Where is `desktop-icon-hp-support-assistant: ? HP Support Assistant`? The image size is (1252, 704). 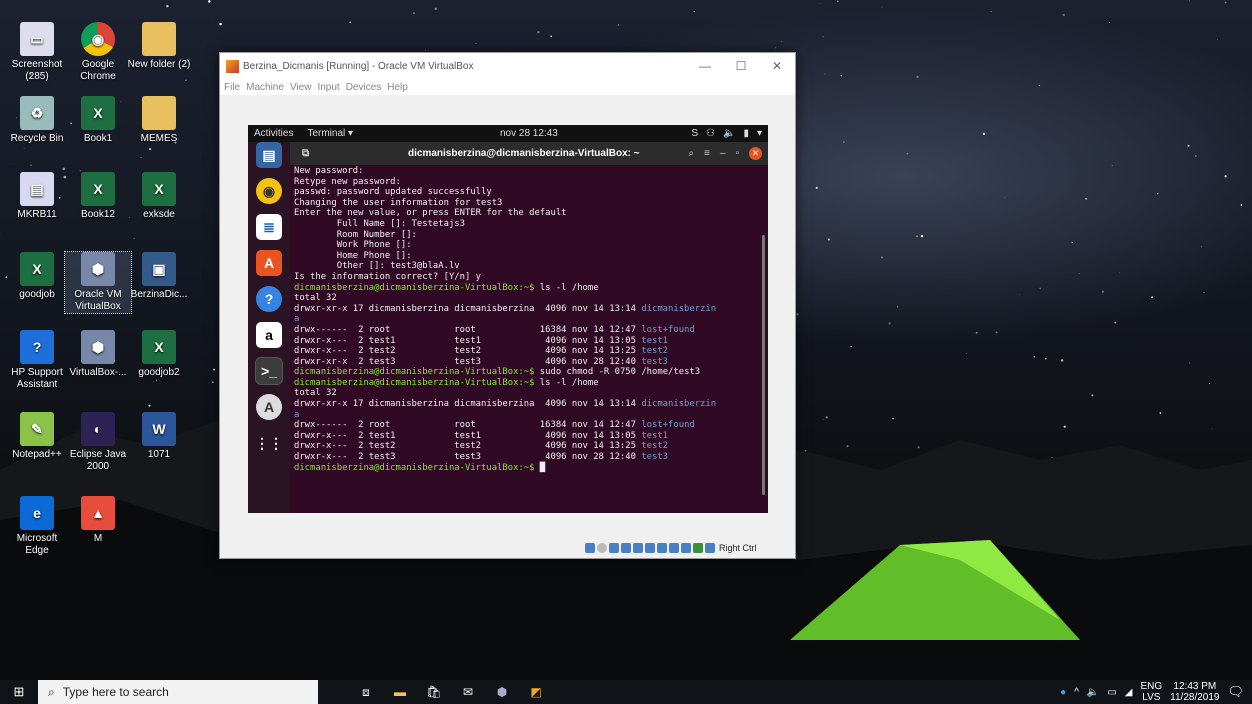 desktop-icon-hp-support-assistant: ? HP Support Assistant is located at coordinates (37, 360).